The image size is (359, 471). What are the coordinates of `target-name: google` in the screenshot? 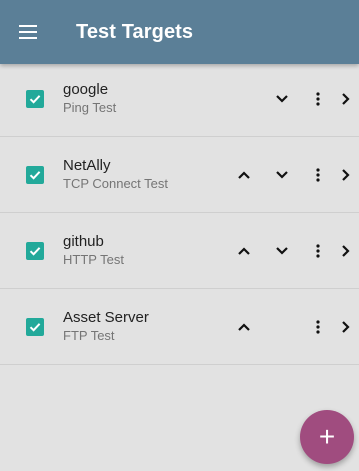 It's located at (86, 89).